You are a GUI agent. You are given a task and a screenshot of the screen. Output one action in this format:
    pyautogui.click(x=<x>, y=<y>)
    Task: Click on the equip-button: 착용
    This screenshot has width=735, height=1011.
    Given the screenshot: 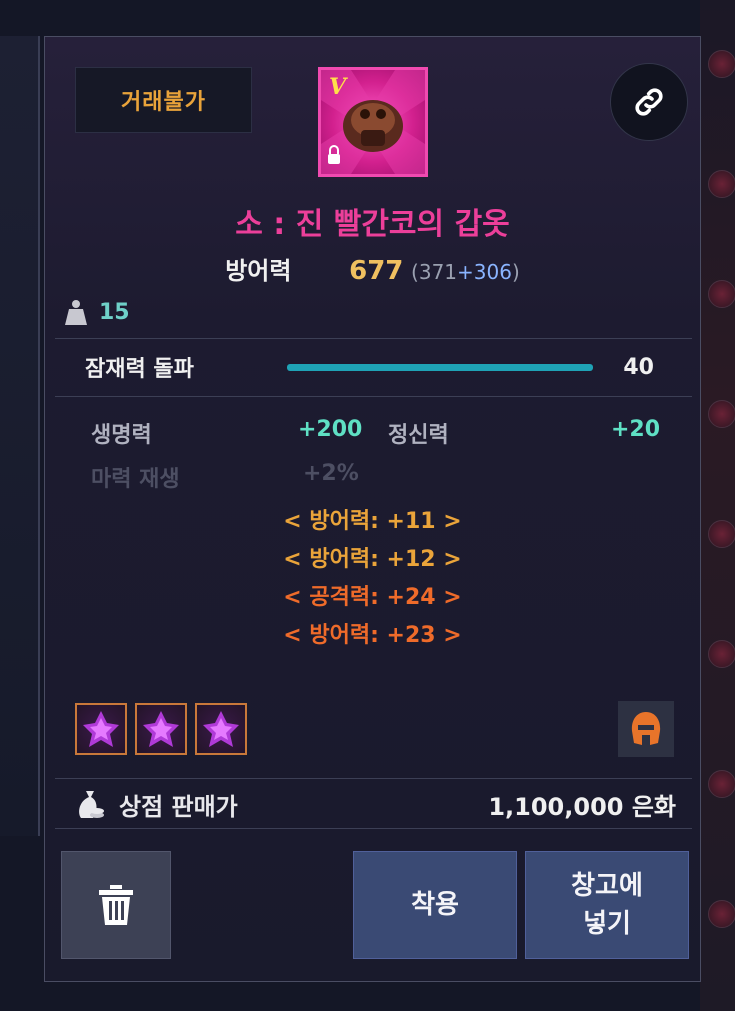 What is the action you would take?
    pyautogui.click(x=435, y=905)
    